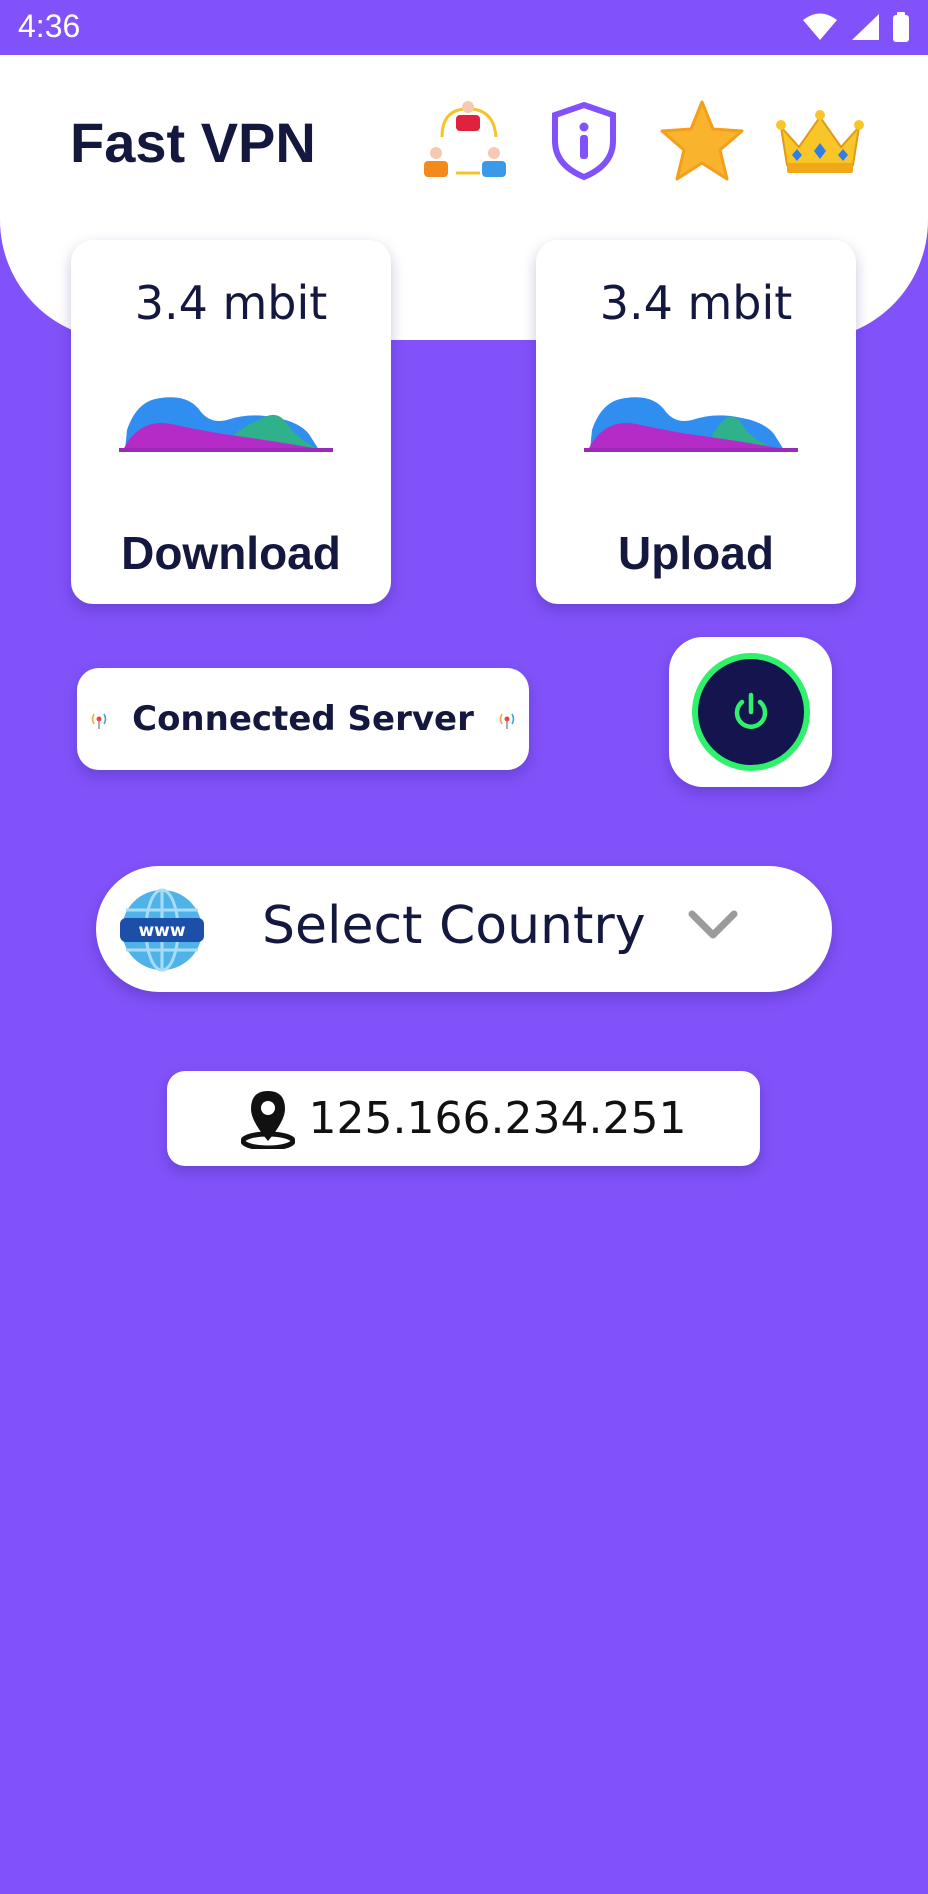 The image size is (928, 1894). What do you see at coordinates (231, 553) in the screenshot?
I see `download-label: Download` at bounding box center [231, 553].